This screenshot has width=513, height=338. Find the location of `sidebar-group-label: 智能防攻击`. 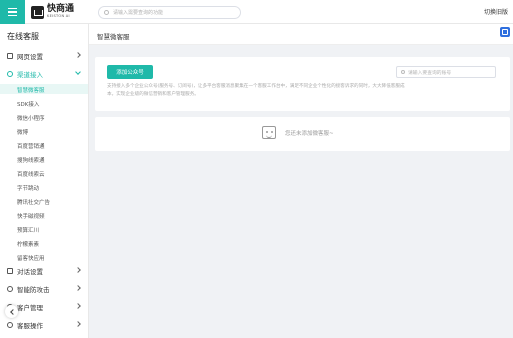

sidebar-group-label: 智能防攻击 is located at coordinates (33, 290).